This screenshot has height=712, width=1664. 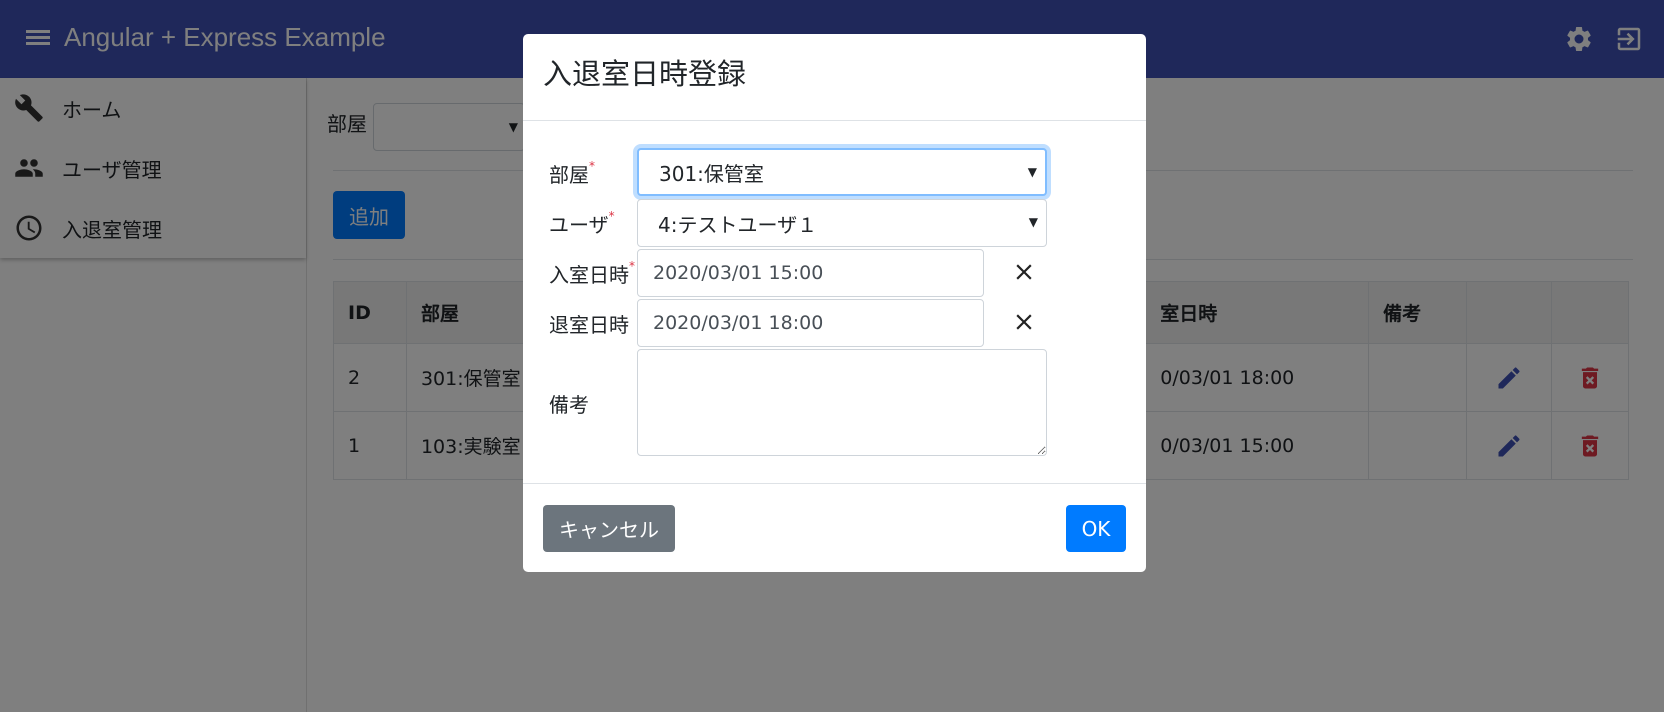 What do you see at coordinates (842, 172) in the screenshot?
I see `room-select: 301:保管室 ▼` at bounding box center [842, 172].